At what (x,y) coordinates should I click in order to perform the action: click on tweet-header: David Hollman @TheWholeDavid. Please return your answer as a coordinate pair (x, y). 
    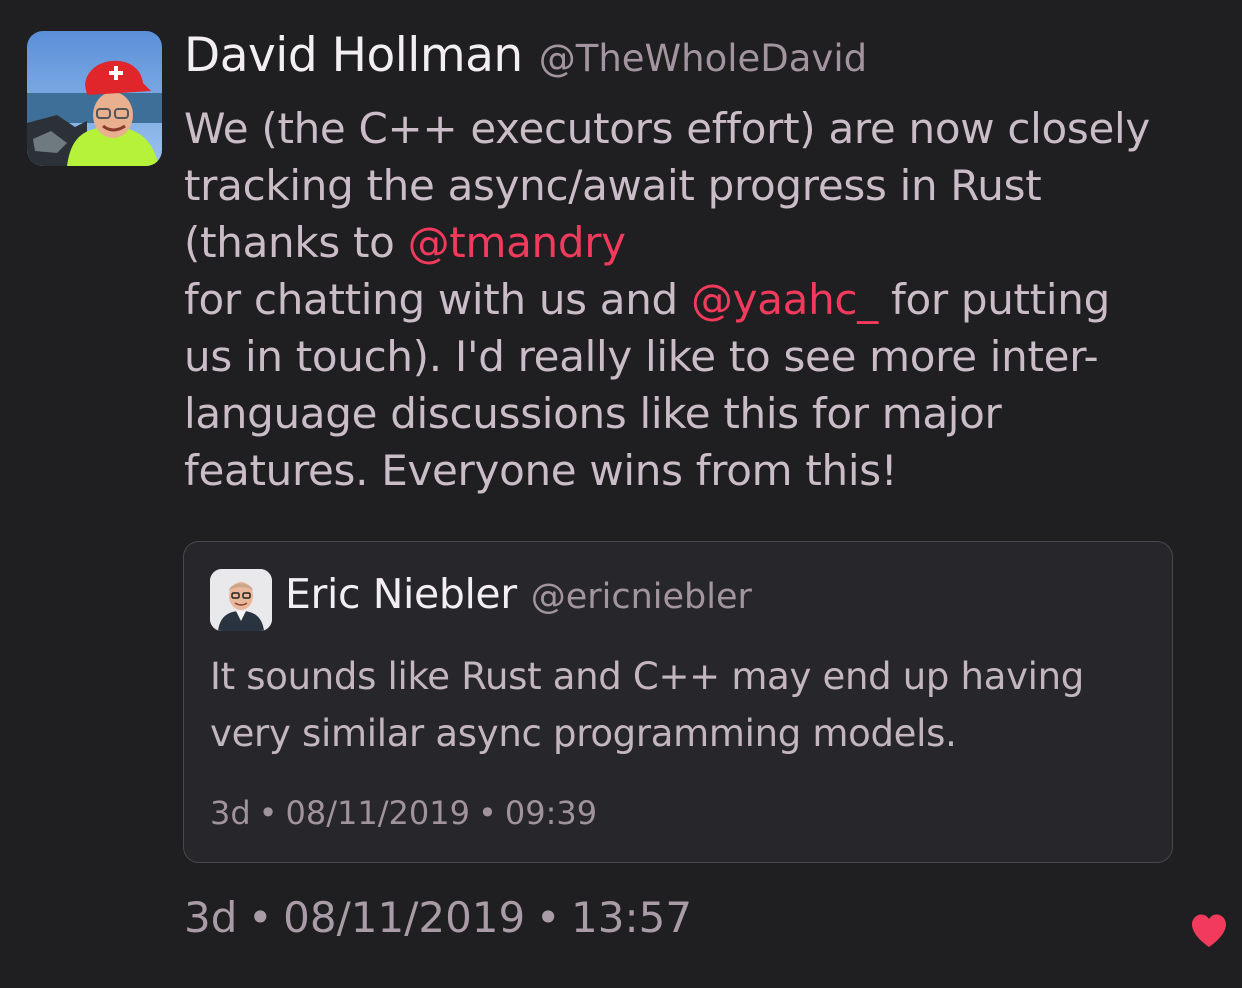
    Looking at the image, I should click on (525, 61).